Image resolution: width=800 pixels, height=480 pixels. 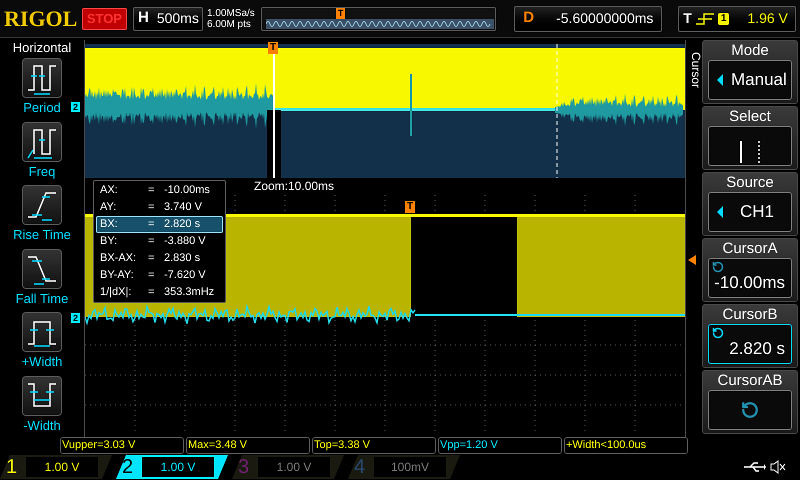 I want to click on channel-tab: 3 1.00 V, so click(x=288, y=467).